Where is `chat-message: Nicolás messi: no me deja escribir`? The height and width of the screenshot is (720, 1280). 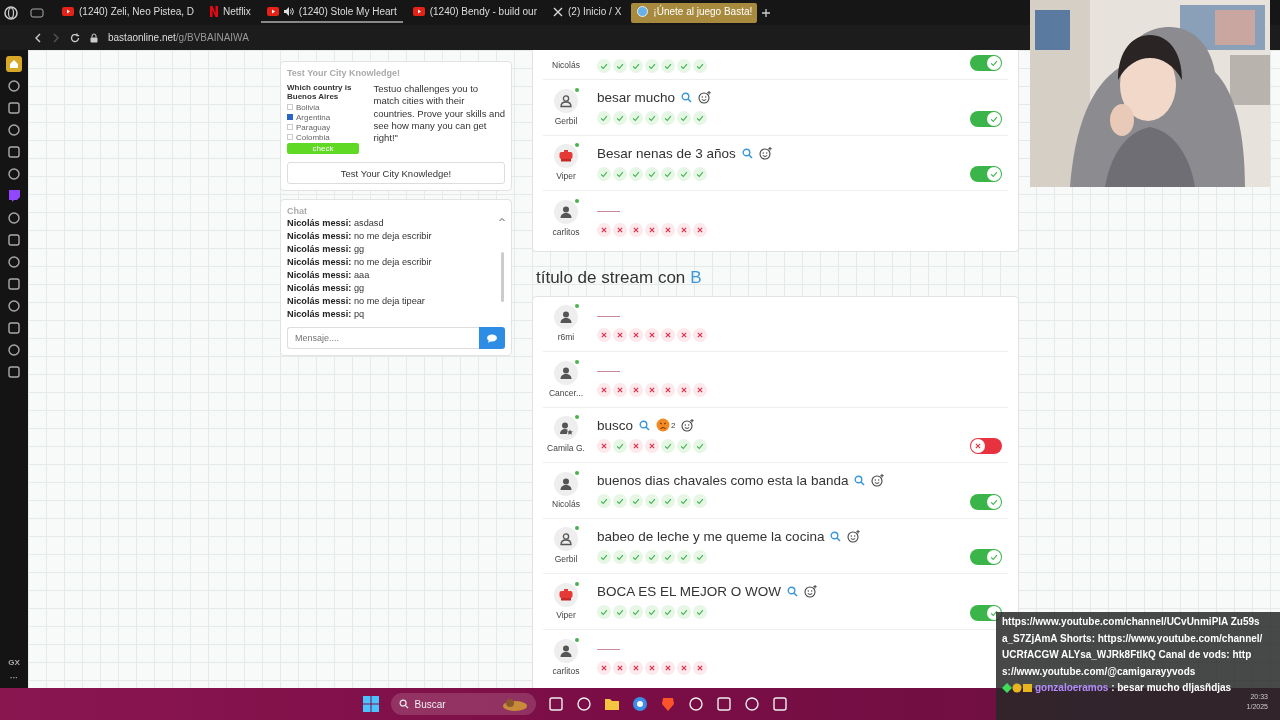 chat-message: Nicolás messi: no me deja escribir is located at coordinates (360, 236).